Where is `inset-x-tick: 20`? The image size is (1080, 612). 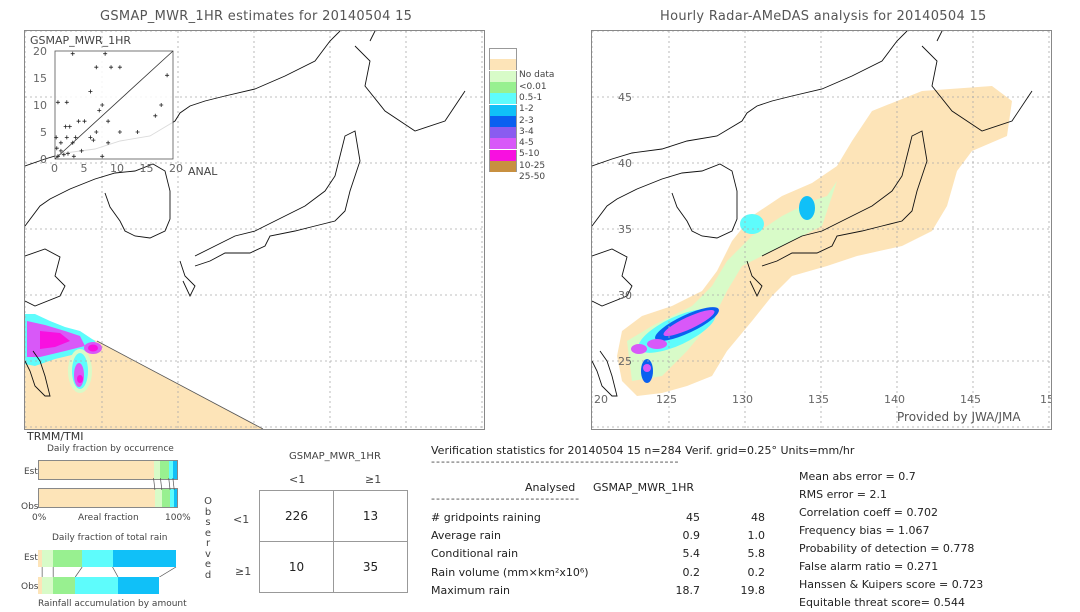 inset-x-tick: 20 is located at coordinates (176, 168).